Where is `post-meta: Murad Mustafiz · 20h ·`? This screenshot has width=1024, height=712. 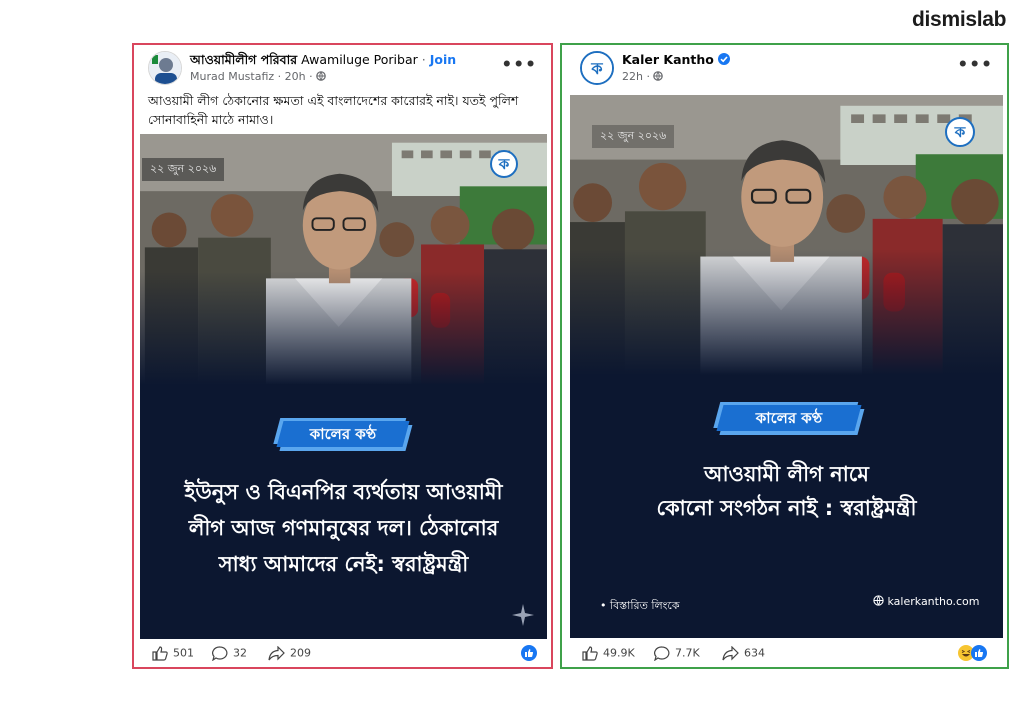 post-meta: Murad Mustafiz · 20h · is located at coordinates (258, 76).